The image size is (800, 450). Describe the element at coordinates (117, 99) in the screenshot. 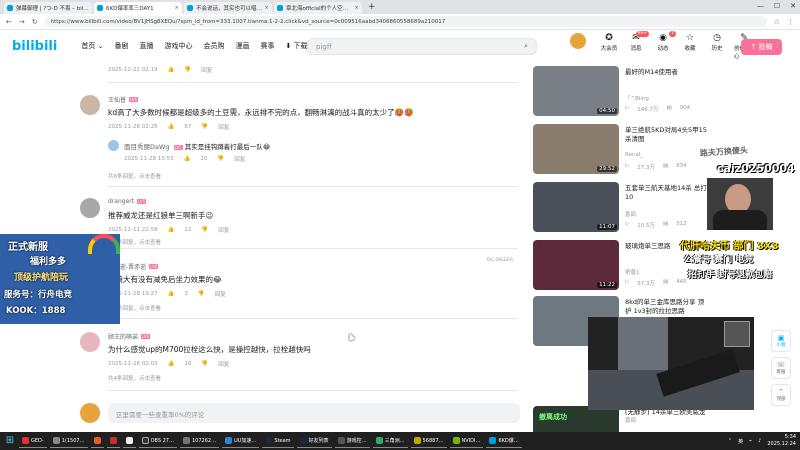

I see `comment-username: 王仙普` at that location.